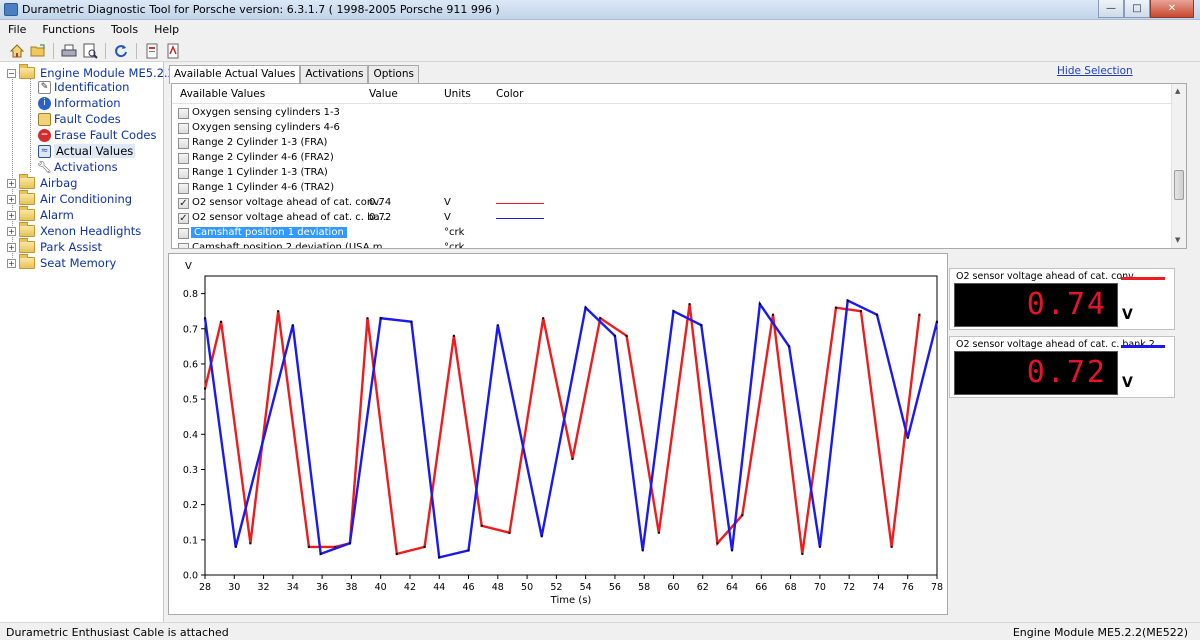 This screenshot has width=1200, height=640. Describe the element at coordinates (393, 74) in the screenshot. I see `tab-options: Options` at that location.